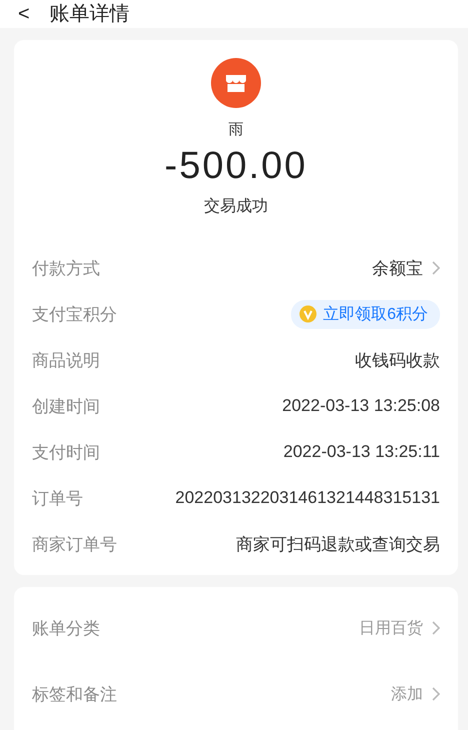  I want to click on amount: -500.00, so click(236, 166).